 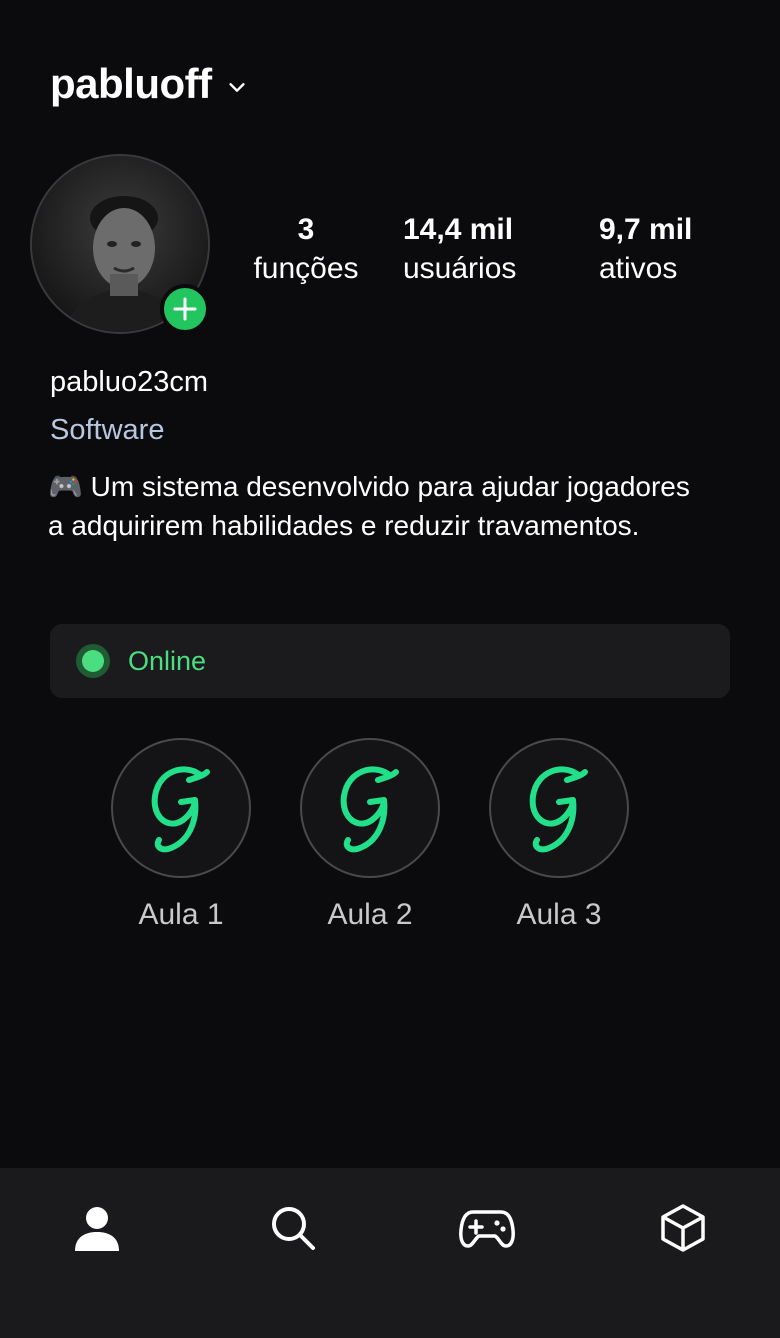 What do you see at coordinates (237, 87) in the screenshot?
I see `chevron-down-icon` at bounding box center [237, 87].